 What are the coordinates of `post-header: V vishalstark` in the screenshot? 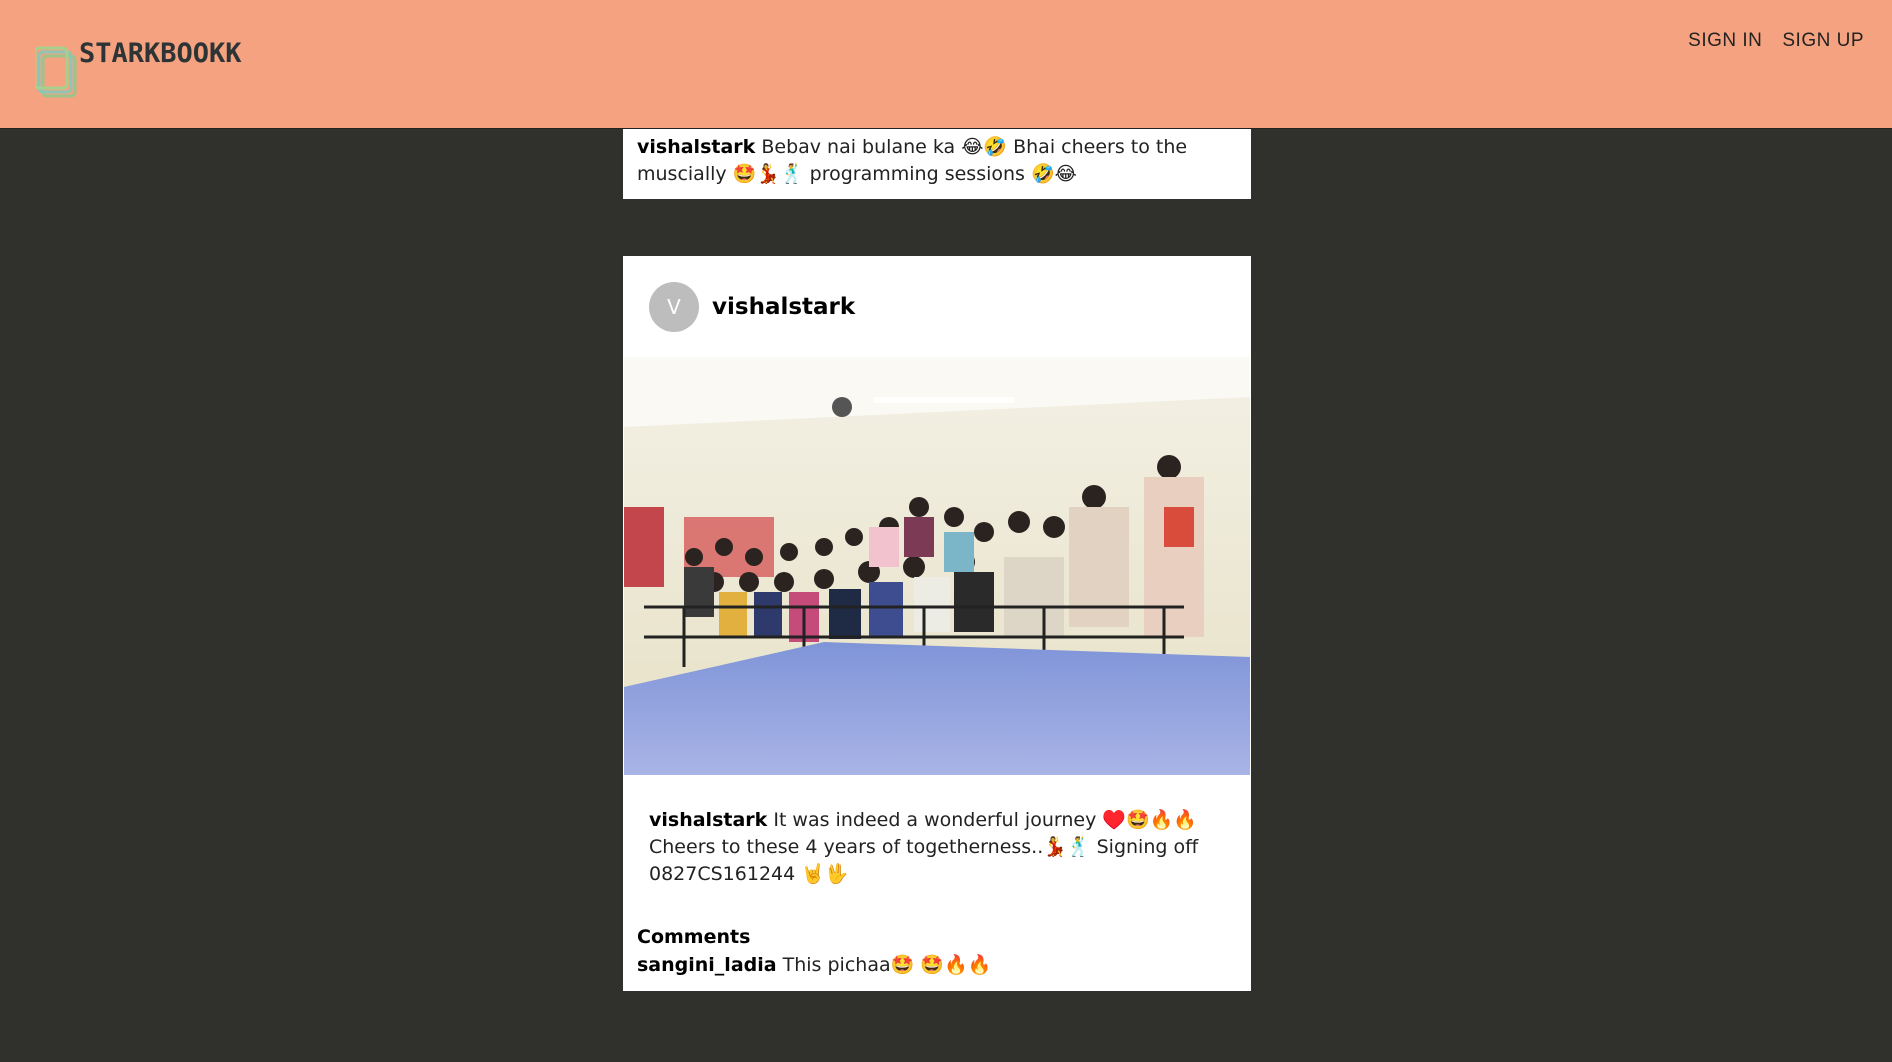 It's located at (752, 307).